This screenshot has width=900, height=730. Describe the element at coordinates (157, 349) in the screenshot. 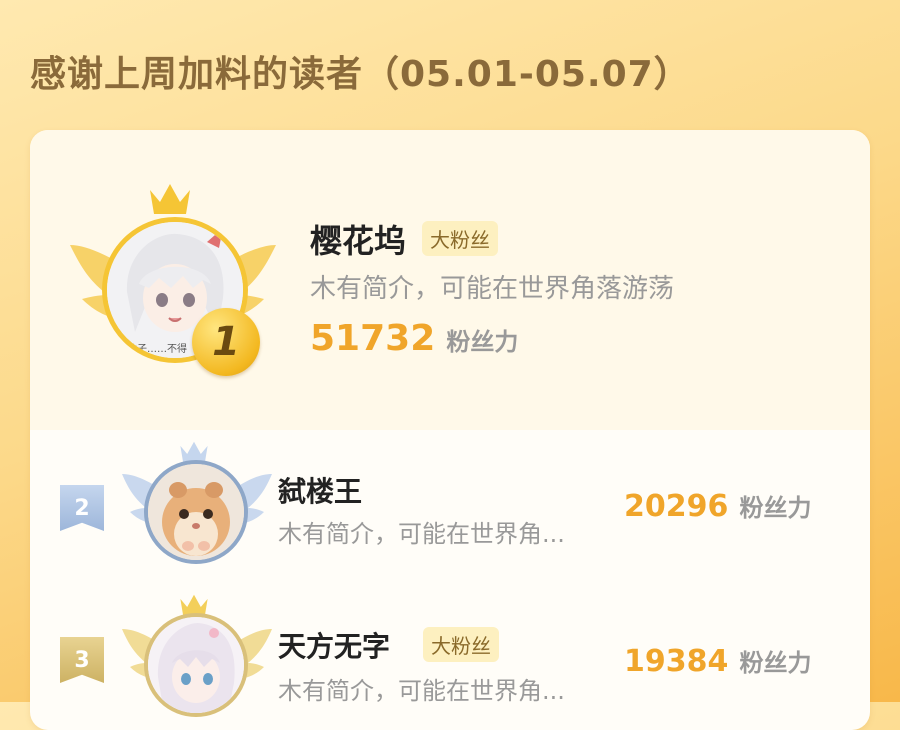

I see `avatar-caption: 伙子……不得` at that location.